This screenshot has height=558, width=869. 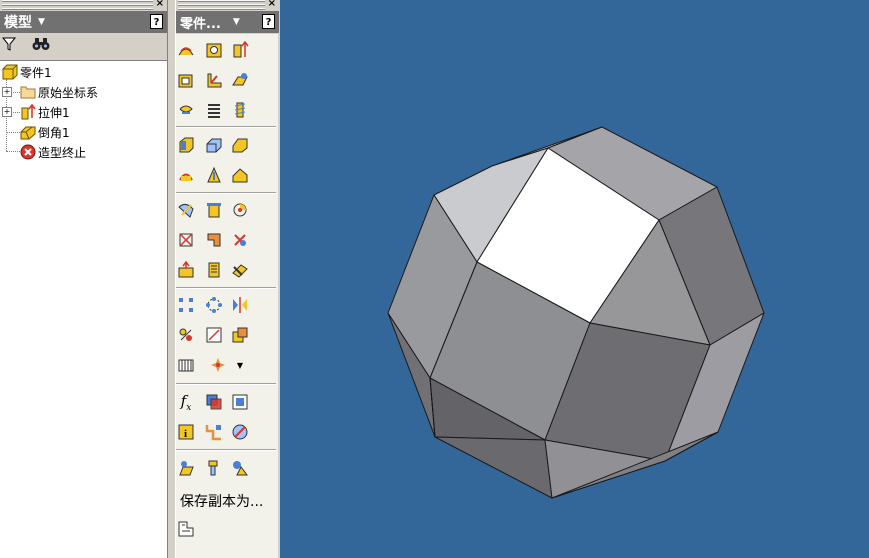 I want to click on thread-icon, so click(x=240, y=110).